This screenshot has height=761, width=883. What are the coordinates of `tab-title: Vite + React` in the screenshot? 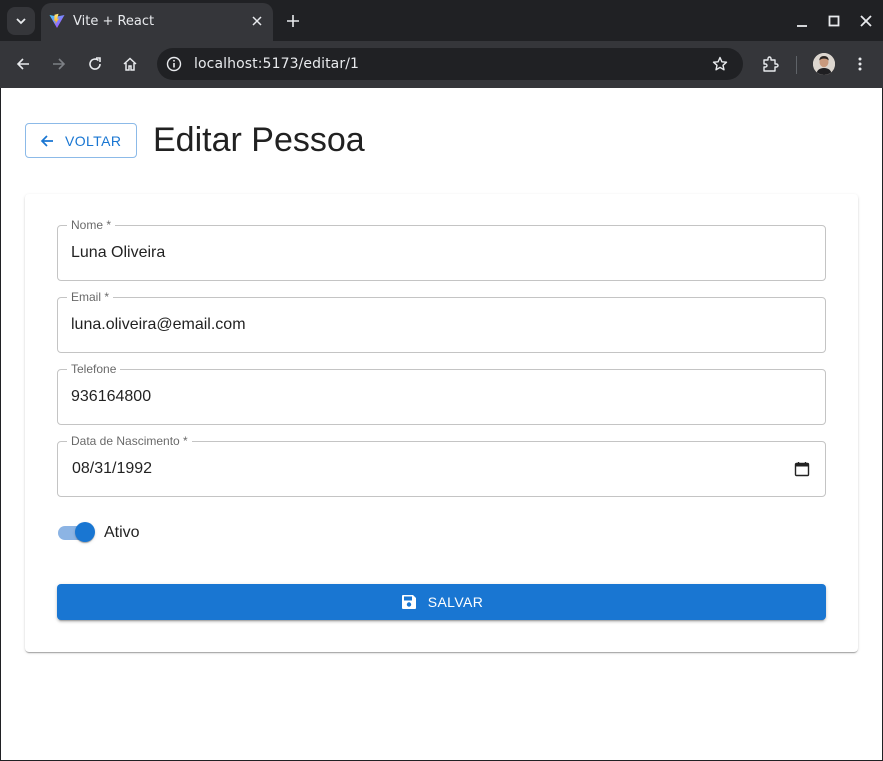 It's located at (114, 21).